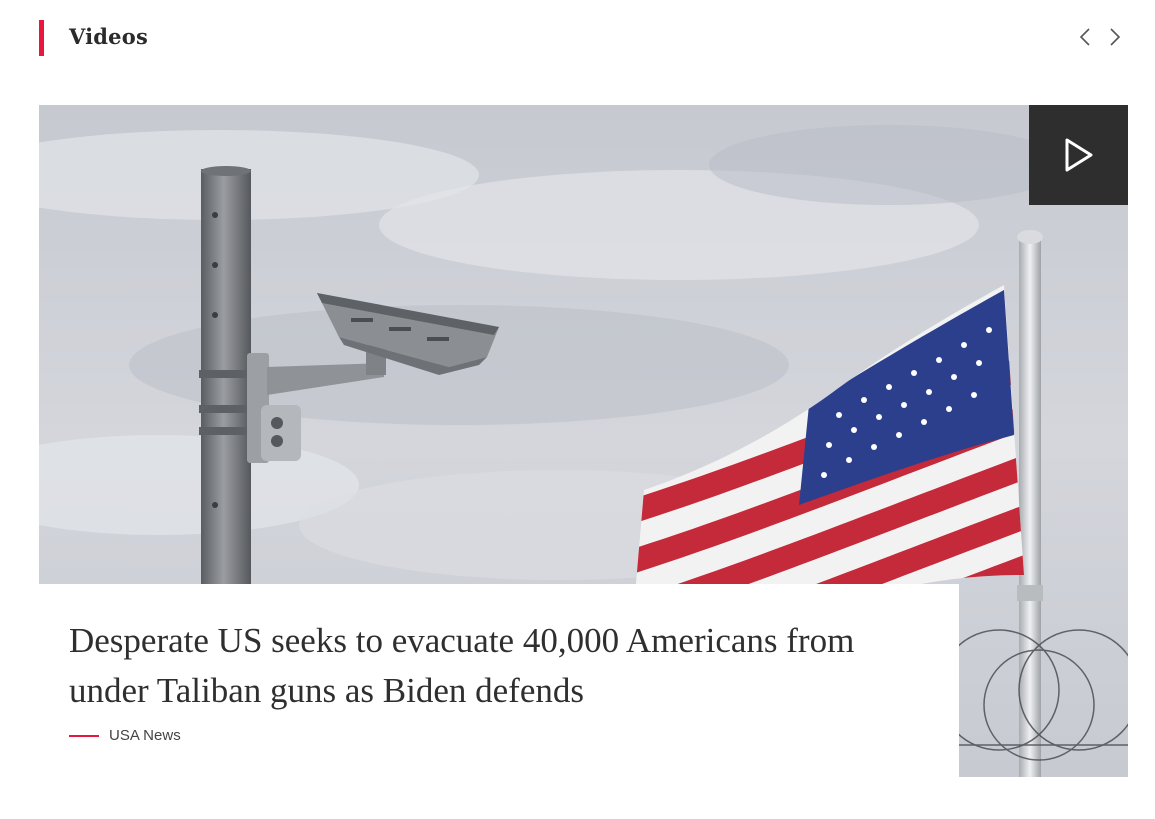 Image resolution: width=1155 pixels, height=819 pixels. I want to click on section-header: Videos, so click(583, 39).